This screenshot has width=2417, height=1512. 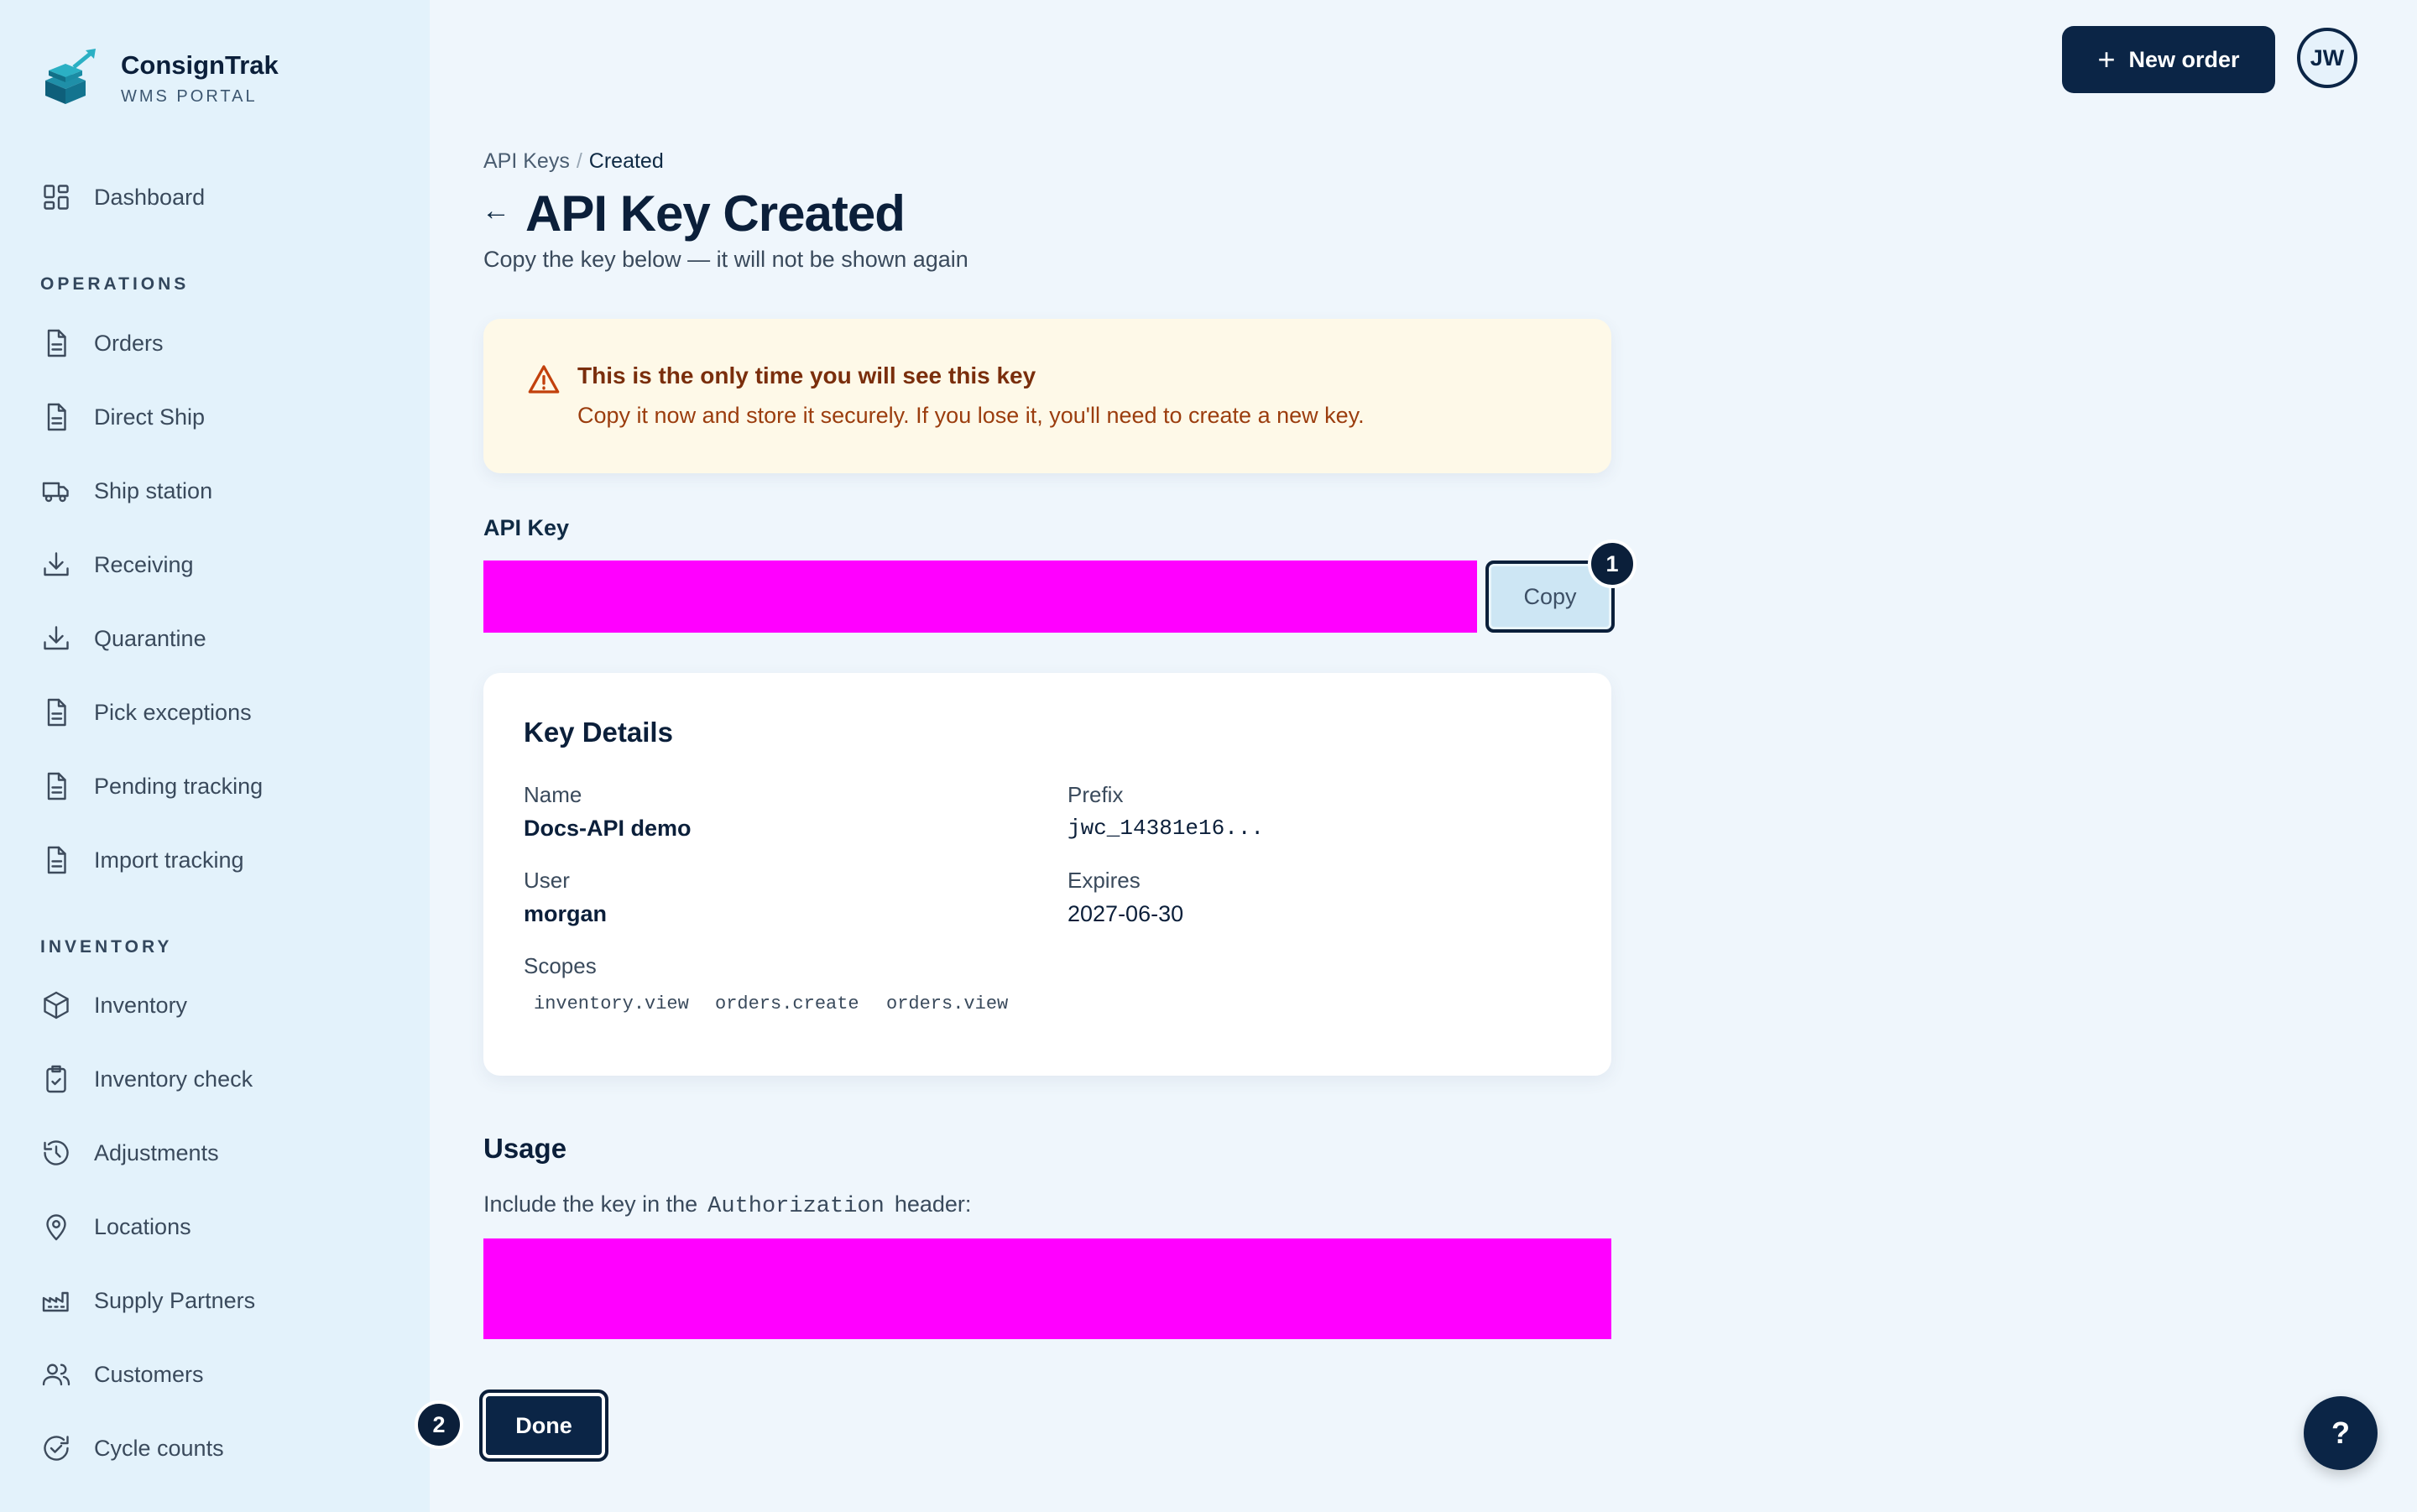 What do you see at coordinates (216, 639) in the screenshot?
I see `sidebar-item-quarantine: Quarantine` at bounding box center [216, 639].